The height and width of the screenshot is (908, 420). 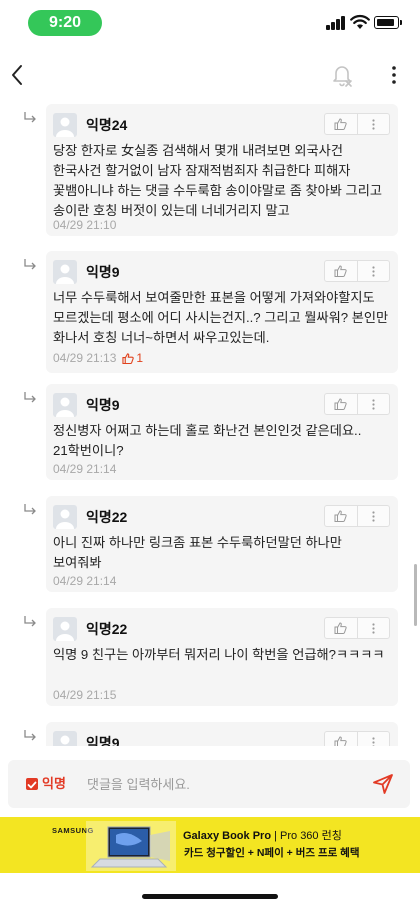 I want to click on checkmark-icon, so click(x=32, y=785).